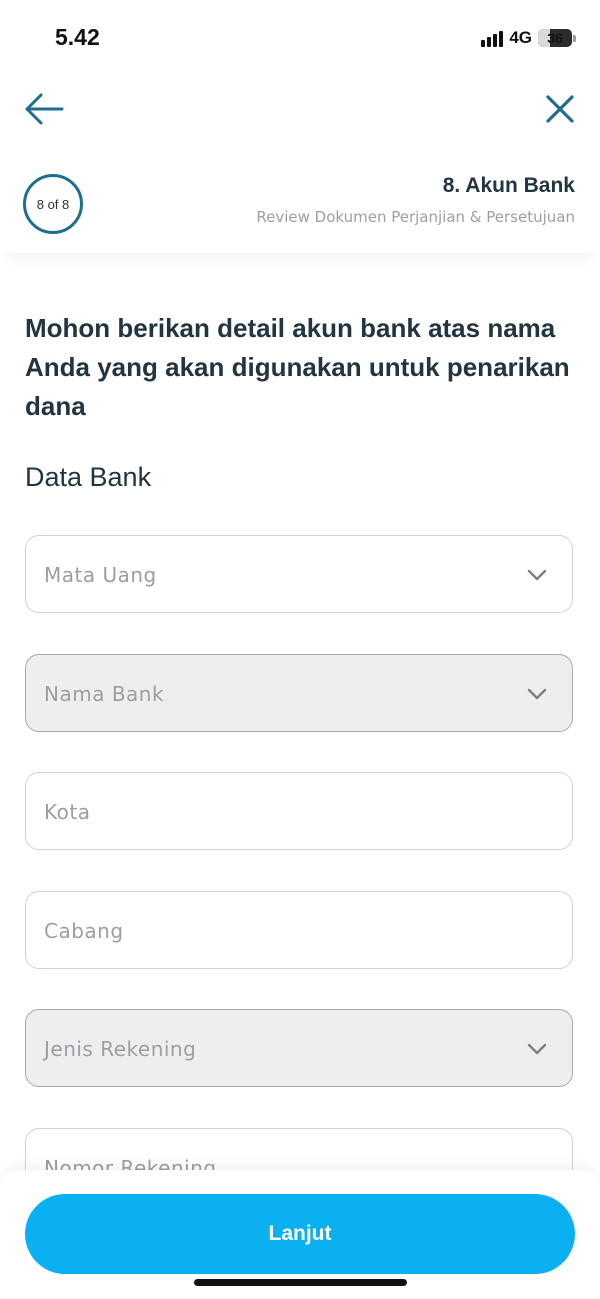 Image resolution: width=600 pixels, height=1299 pixels. I want to click on branch-placeholder: Cabang, so click(84, 931).